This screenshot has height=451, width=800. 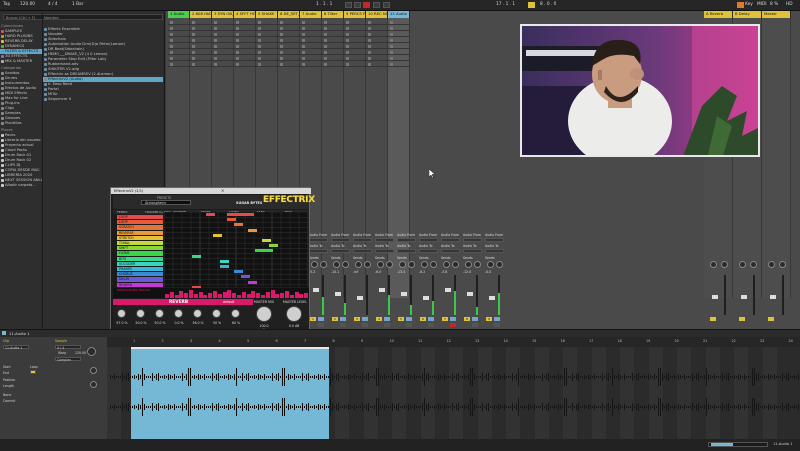 I want to click on play-button, so click(x=348, y=5).